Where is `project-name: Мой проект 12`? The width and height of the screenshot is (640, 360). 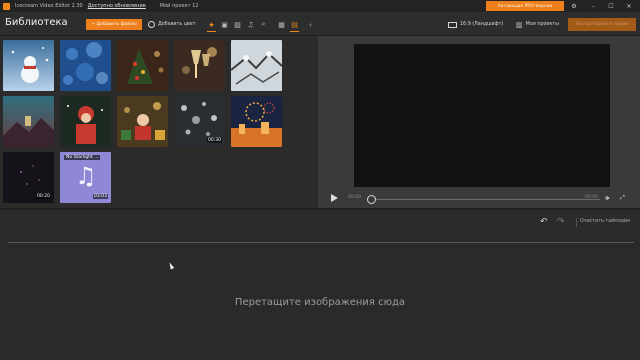 project-name: Мой проект 12 is located at coordinates (179, 6).